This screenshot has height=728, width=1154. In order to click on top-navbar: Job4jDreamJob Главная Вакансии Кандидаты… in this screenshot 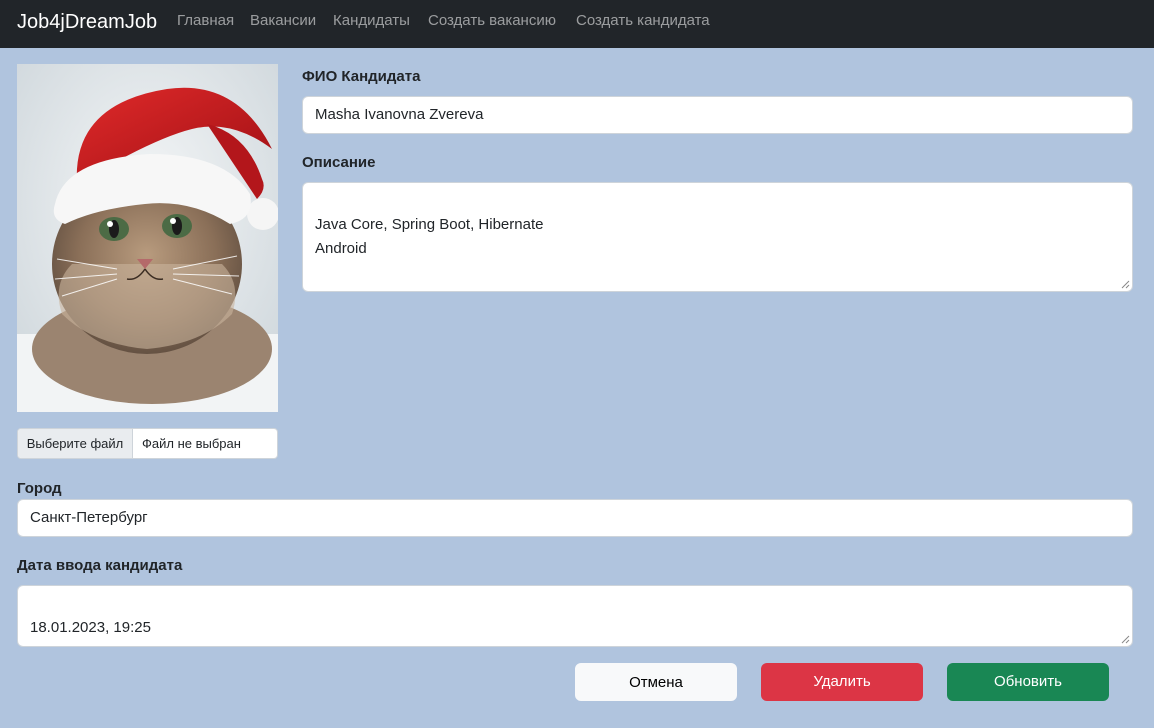, I will do `click(577, 24)`.